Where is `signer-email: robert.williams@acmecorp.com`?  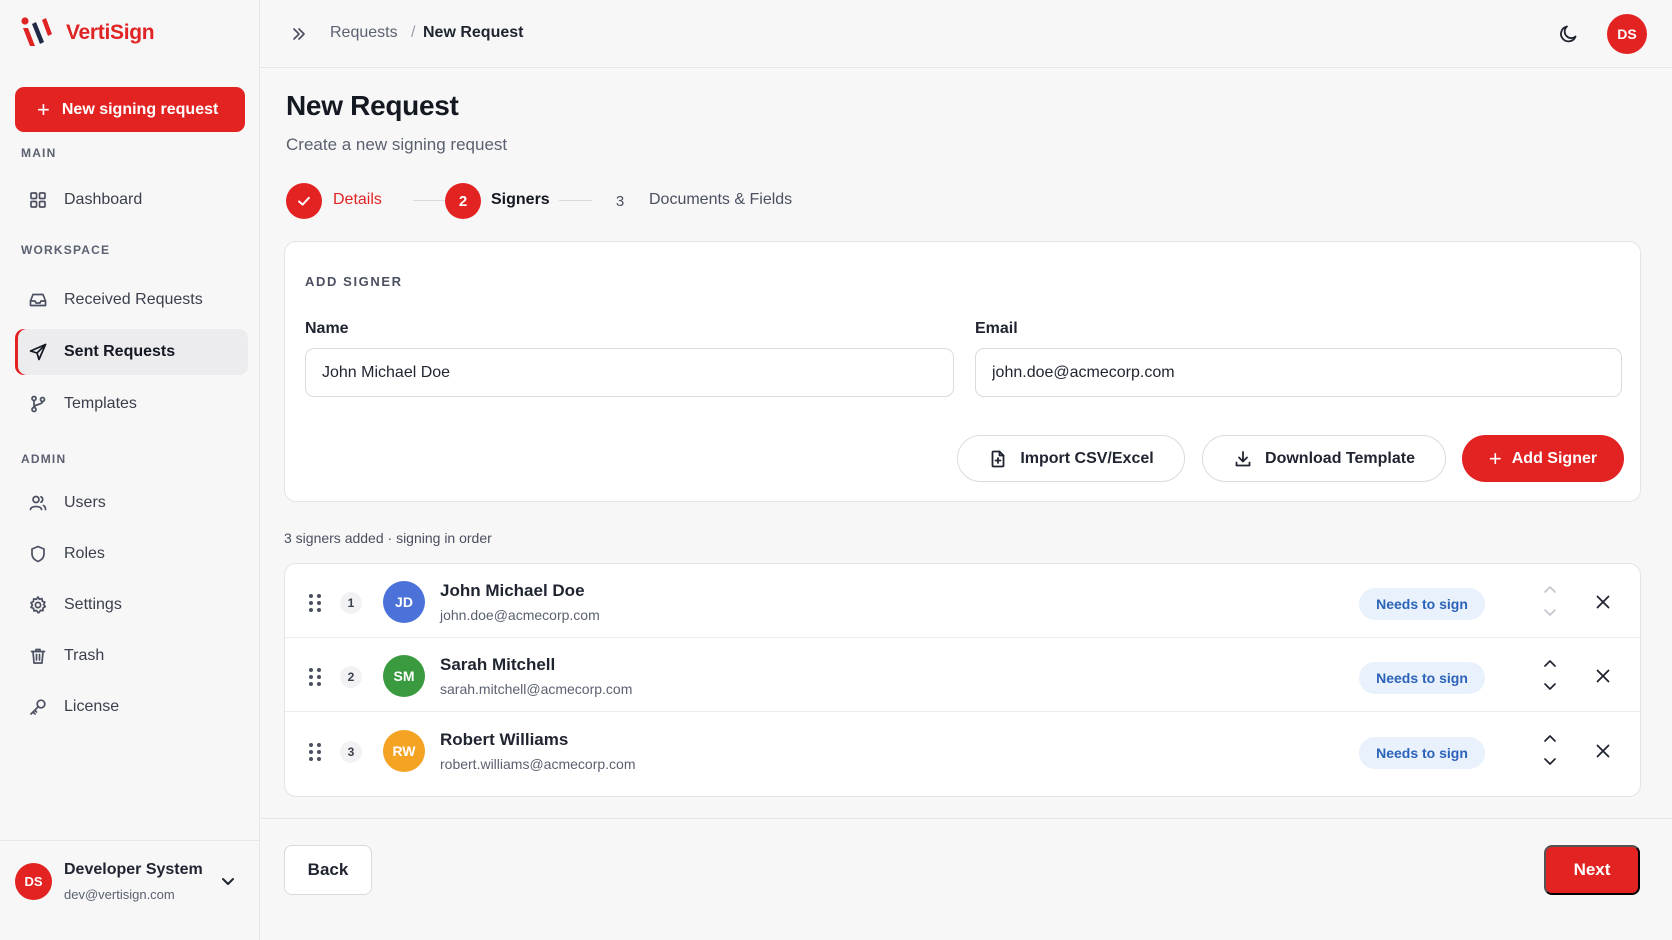
signer-email: robert.williams@acmecorp.com is located at coordinates (538, 764).